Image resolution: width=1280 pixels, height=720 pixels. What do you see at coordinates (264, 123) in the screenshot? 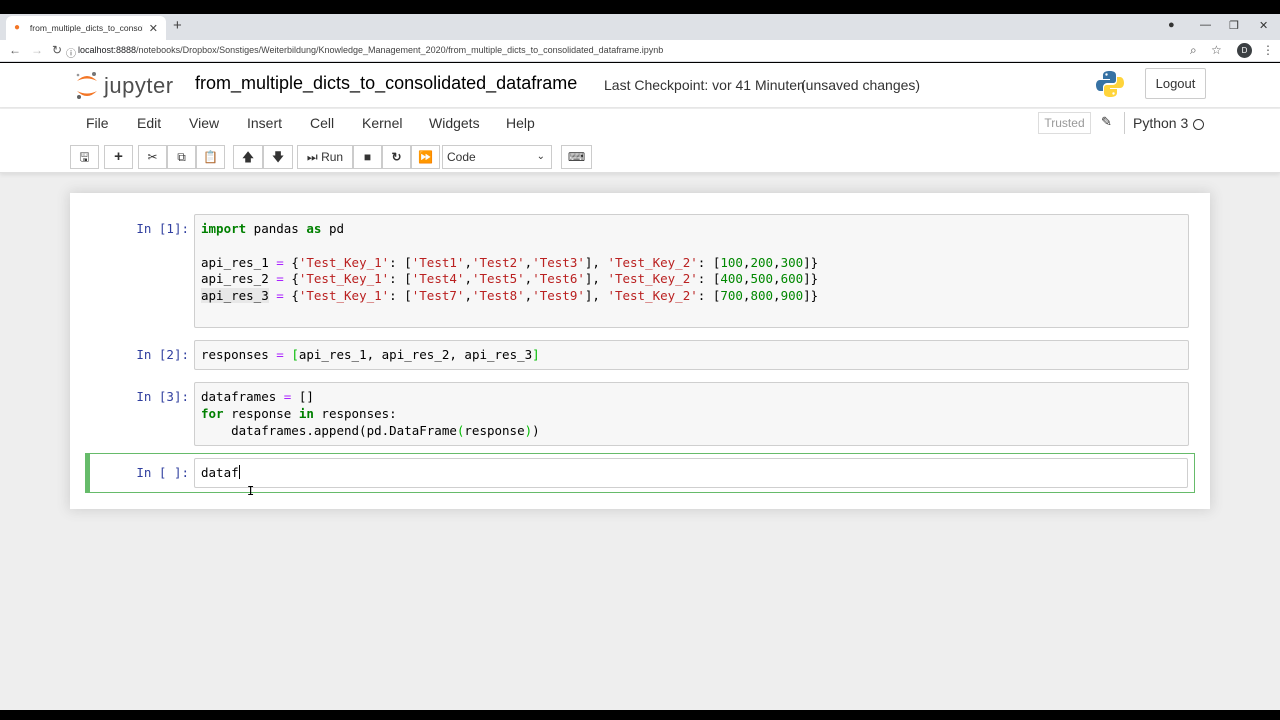
I see `menu-insert: Insert` at bounding box center [264, 123].